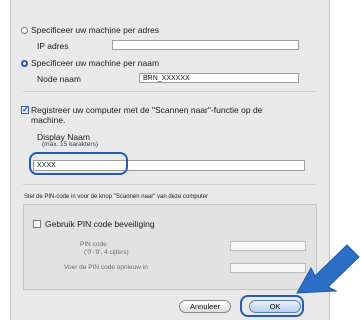  What do you see at coordinates (59, 79) in the screenshot?
I see `node-name-label: Node naam` at bounding box center [59, 79].